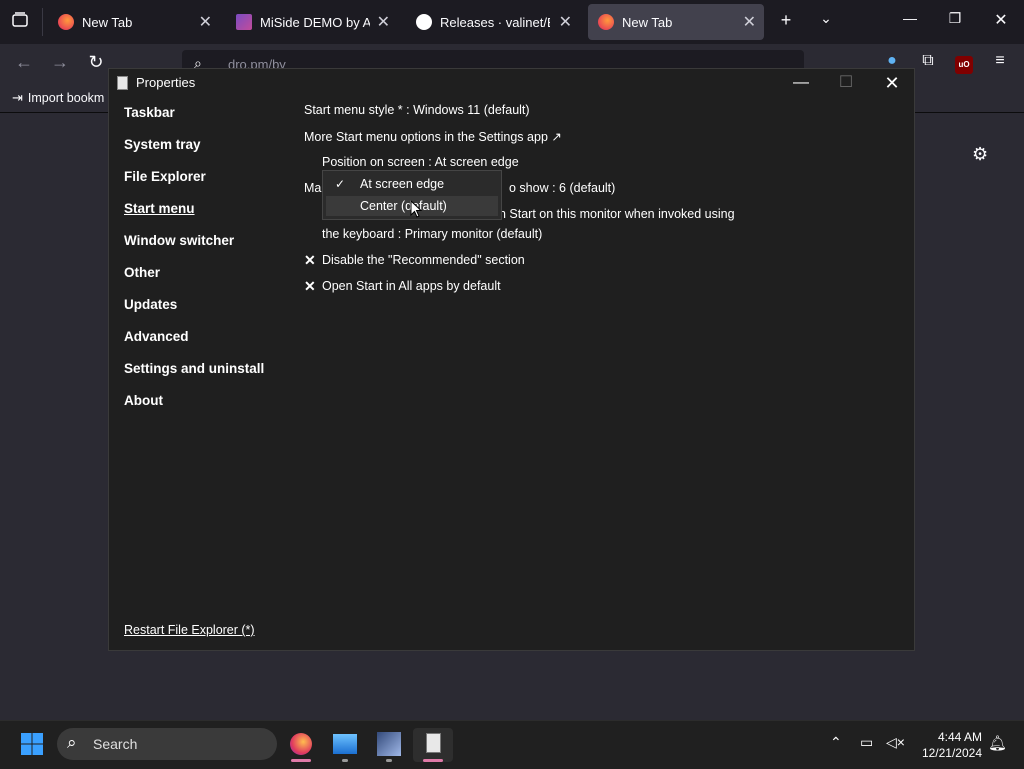 This screenshot has width=1024, height=769. Describe the element at coordinates (142, 272) in the screenshot. I see `nav-other: Other` at that location.